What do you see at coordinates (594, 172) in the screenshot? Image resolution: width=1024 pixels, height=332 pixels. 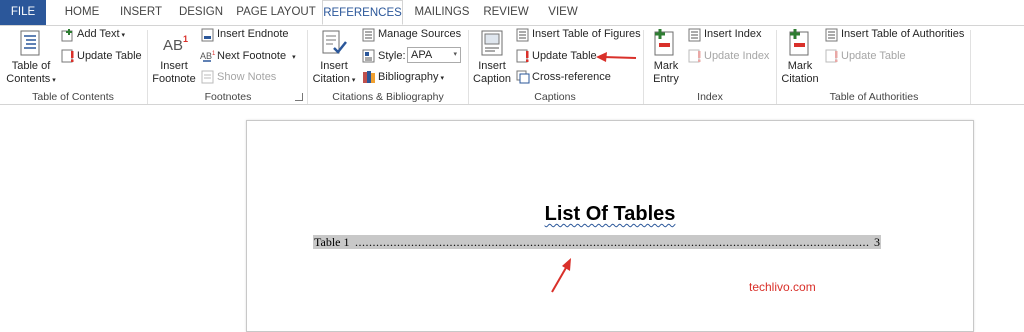 I see `annotation-overlay` at bounding box center [594, 172].